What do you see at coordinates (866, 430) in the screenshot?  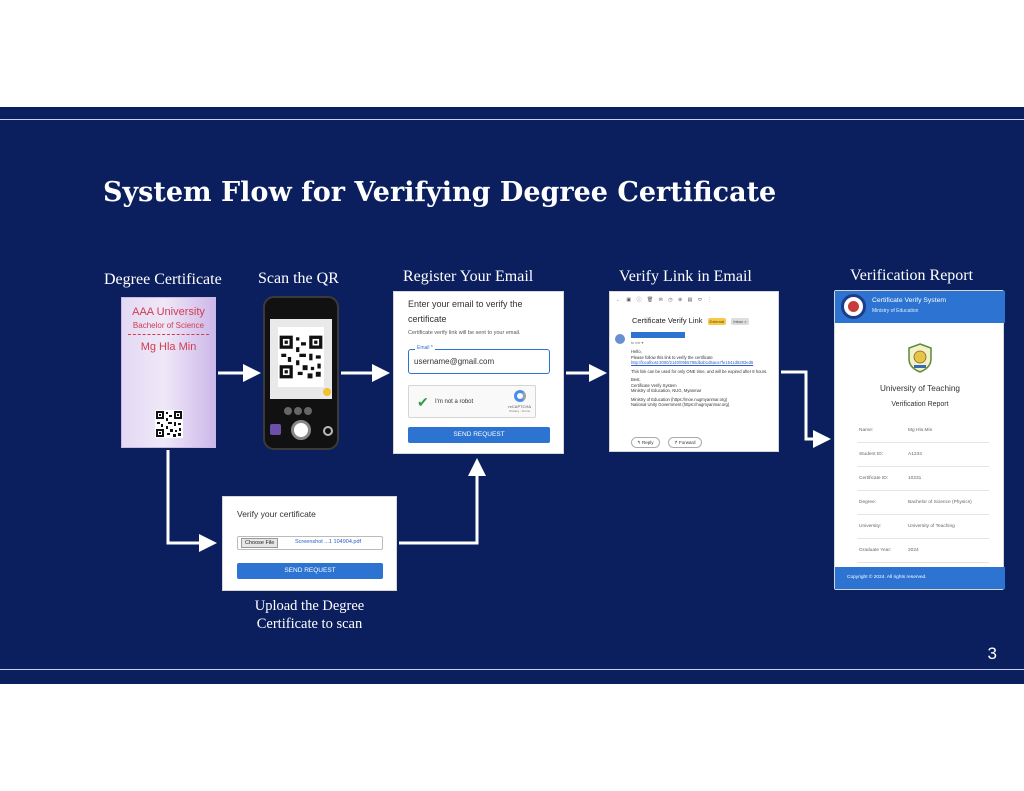 I see `report-row-label: Name:` at bounding box center [866, 430].